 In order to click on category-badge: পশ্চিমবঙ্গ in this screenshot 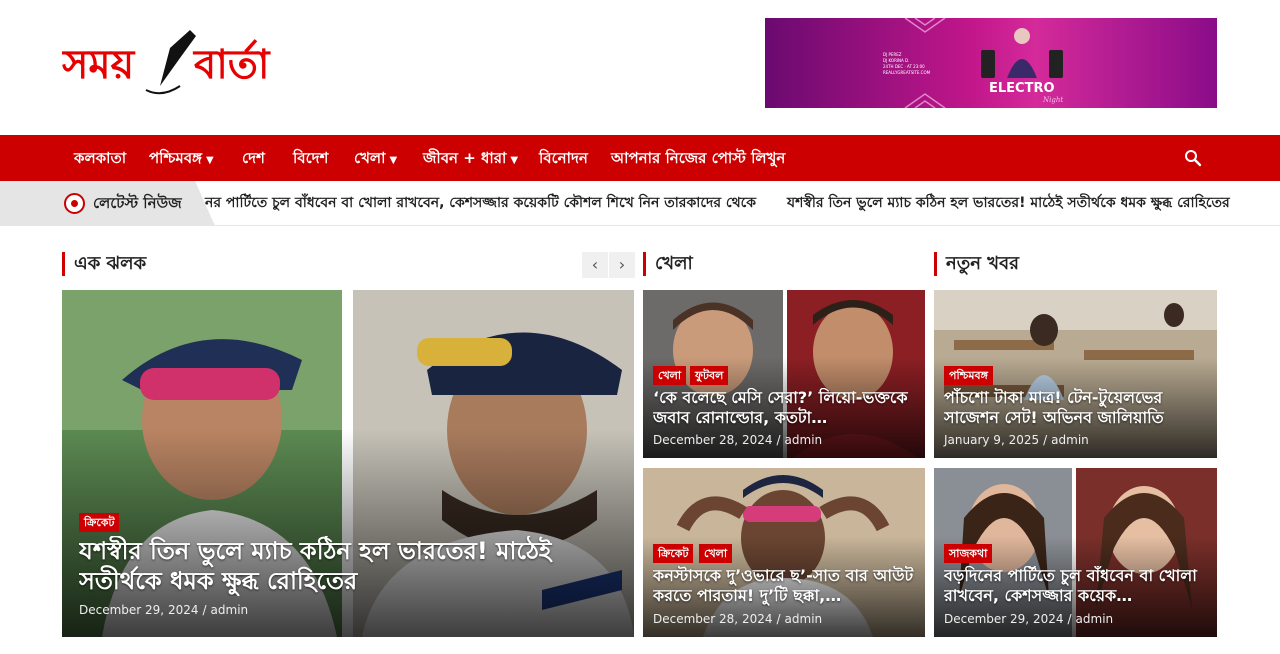, I will do `click(968, 375)`.